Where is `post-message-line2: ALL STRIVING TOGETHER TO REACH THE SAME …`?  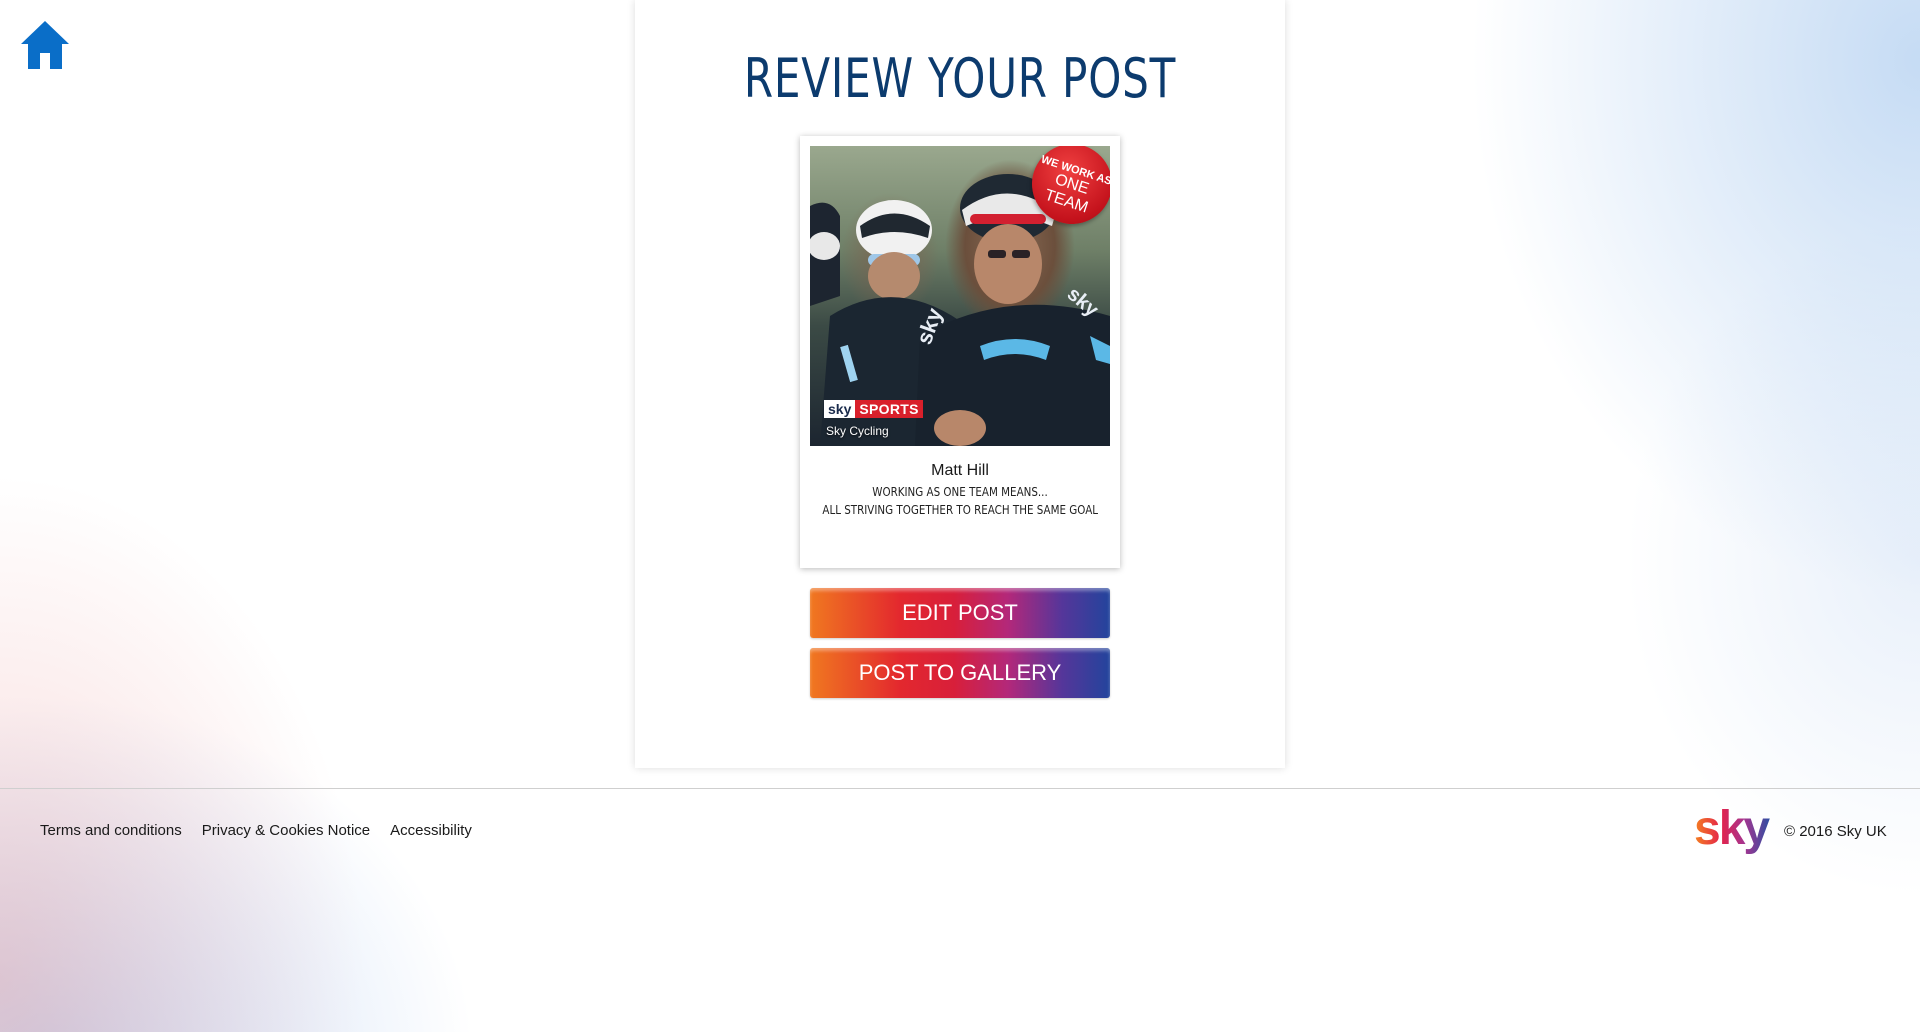
post-message-line2: ALL STRIVING TOGETHER TO REACH THE SAME … is located at coordinates (960, 510).